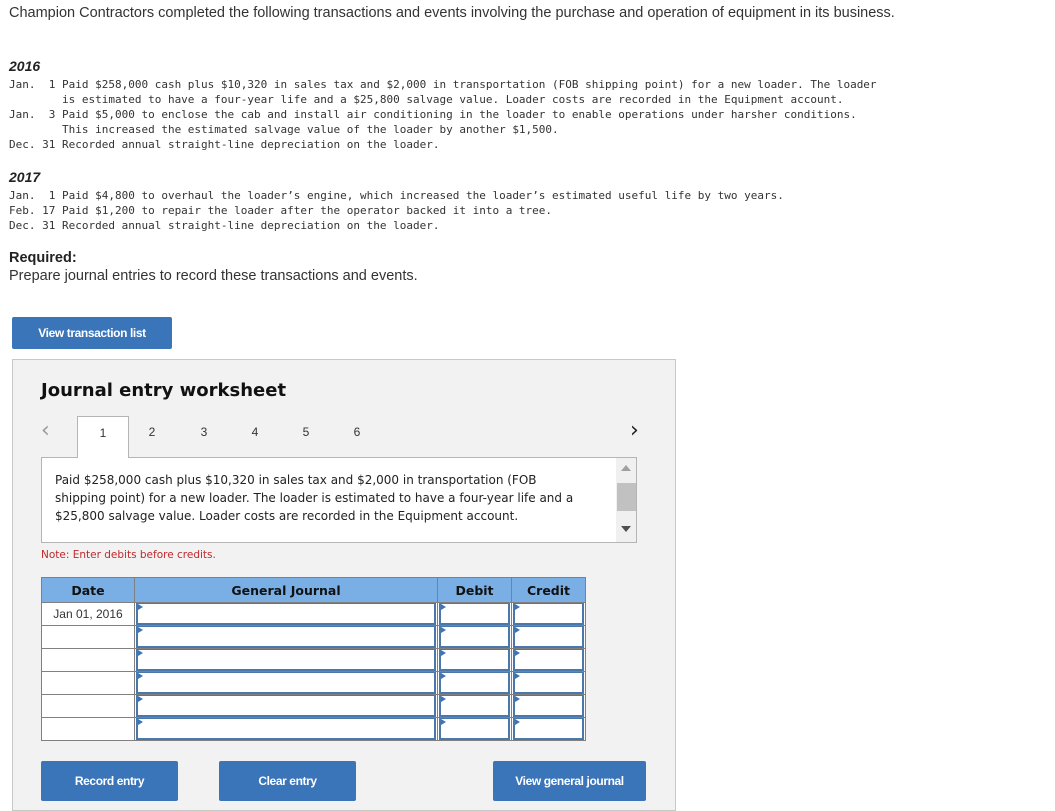 The width and height of the screenshot is (1055, 811). I want to click on record-entry-button: Record entry, so click(109, 781).